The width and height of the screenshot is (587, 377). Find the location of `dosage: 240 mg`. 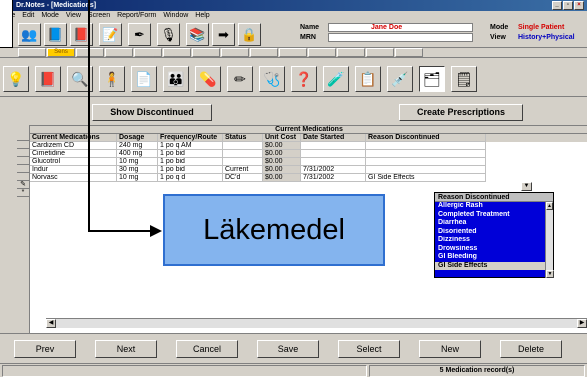

dosage: 240 mg is located at coordinates (137, 146).